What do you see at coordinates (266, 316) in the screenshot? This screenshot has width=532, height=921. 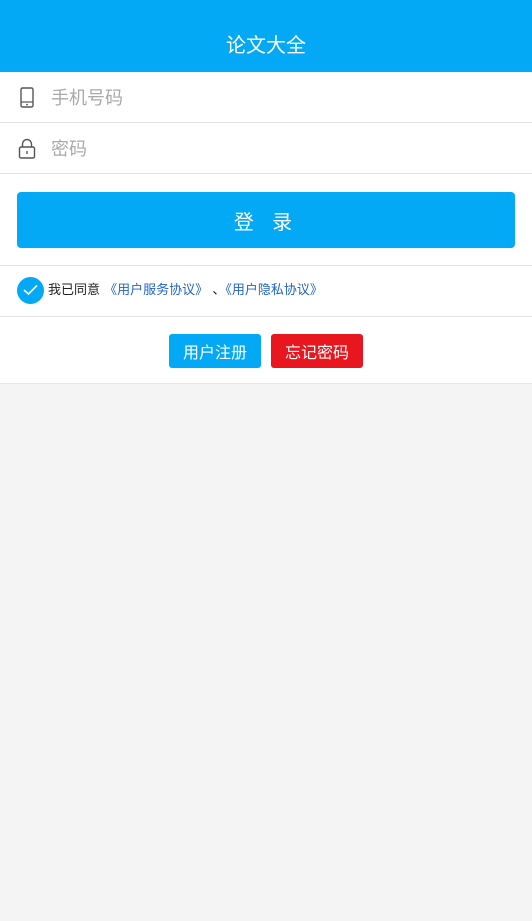 I see `divider` at bounding box center [266, 316].